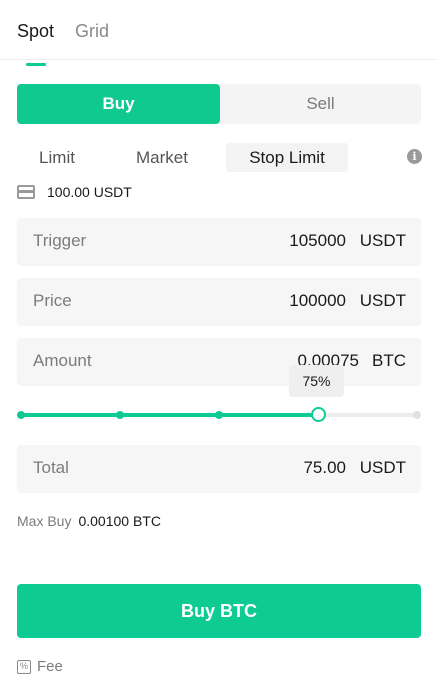 This screenshot has width=437, height=690. Describe the element at coordinates (118, 104) in the screenshot. I see `buy-tab: Buy` at that location.